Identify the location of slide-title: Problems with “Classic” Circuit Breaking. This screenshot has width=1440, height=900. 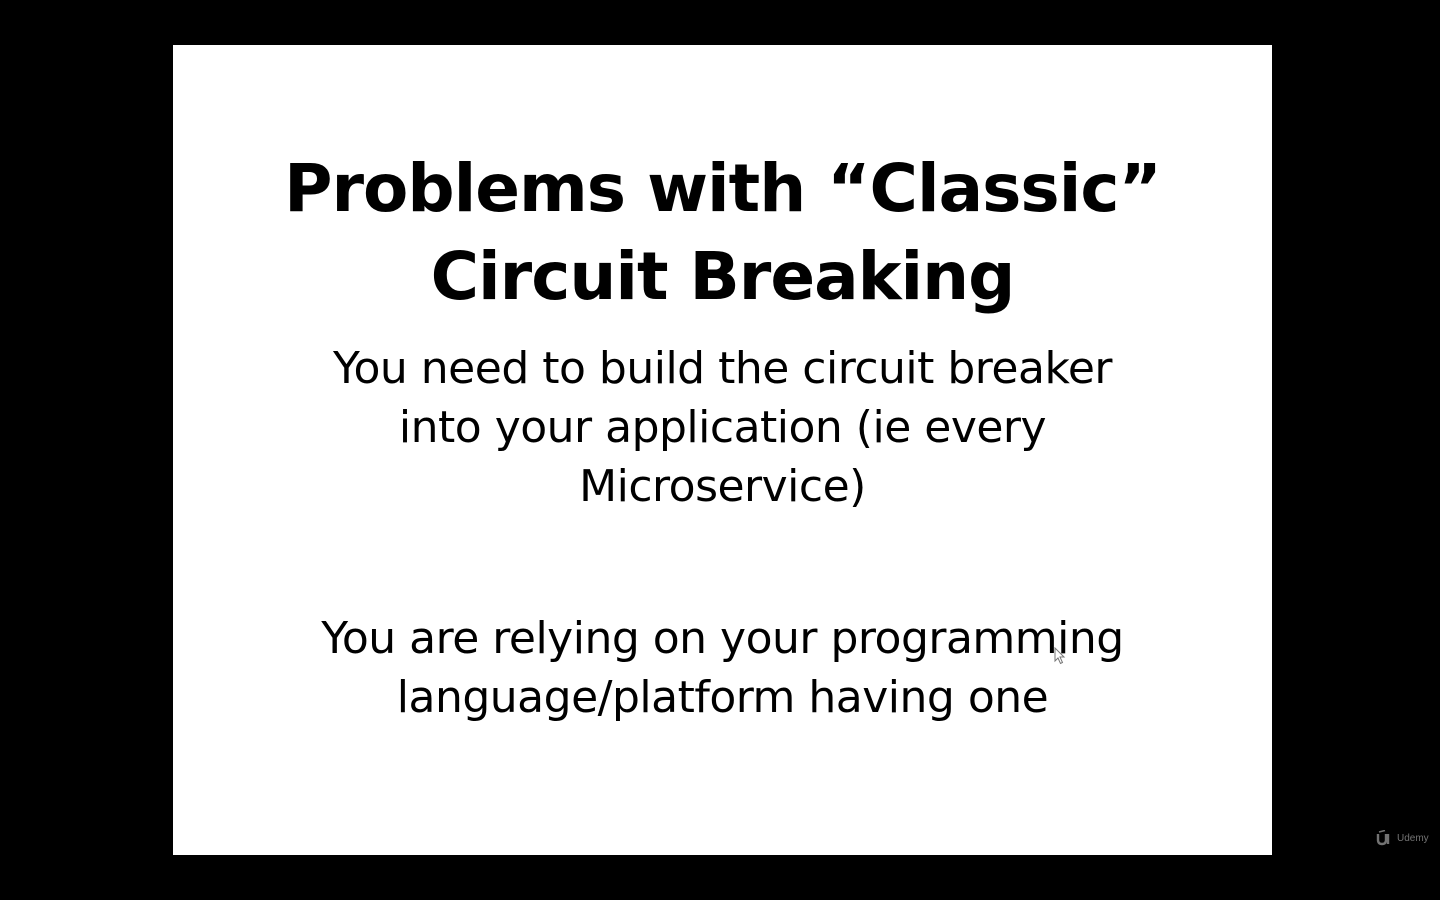
(722, 233).